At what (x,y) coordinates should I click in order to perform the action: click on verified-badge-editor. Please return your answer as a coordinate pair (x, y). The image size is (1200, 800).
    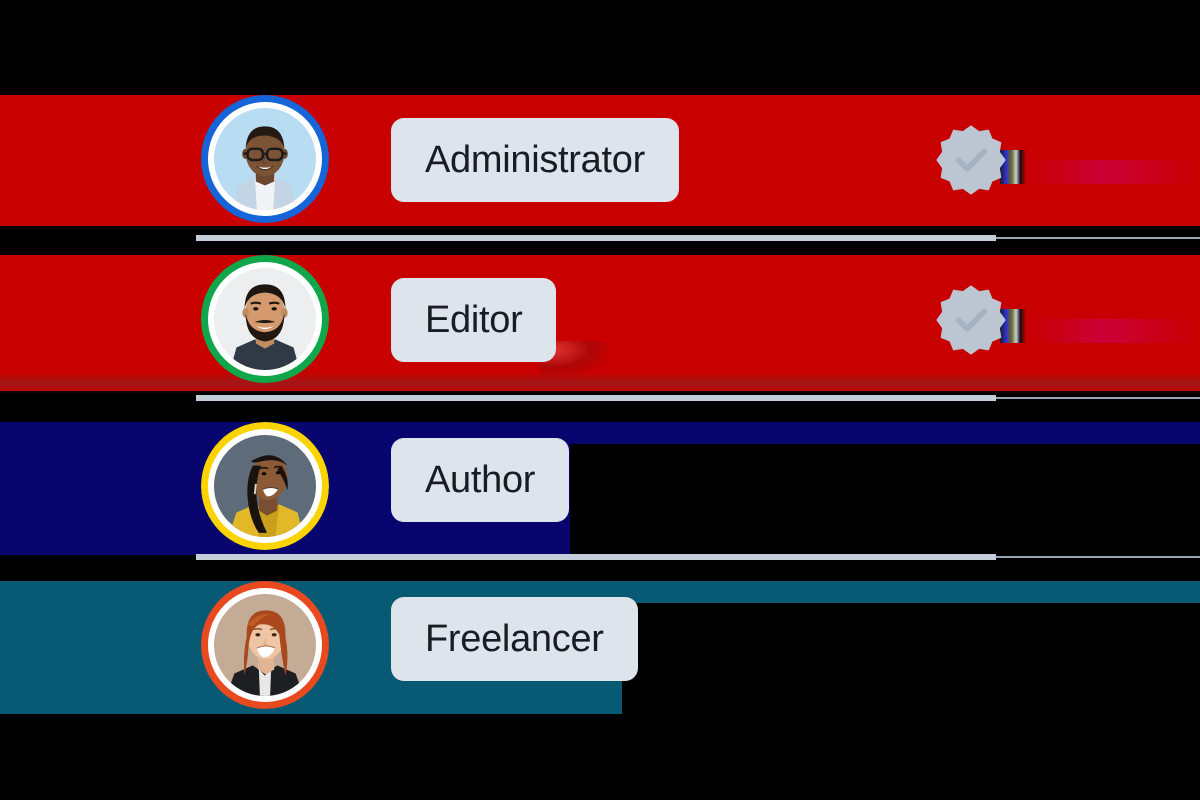
    Looking at the image, I should click on (971, 320).